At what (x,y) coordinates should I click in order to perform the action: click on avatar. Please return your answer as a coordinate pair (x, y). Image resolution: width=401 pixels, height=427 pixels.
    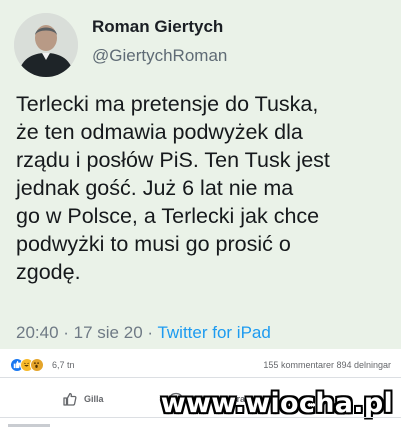
    Looking at the image, I should click on (46, 45).